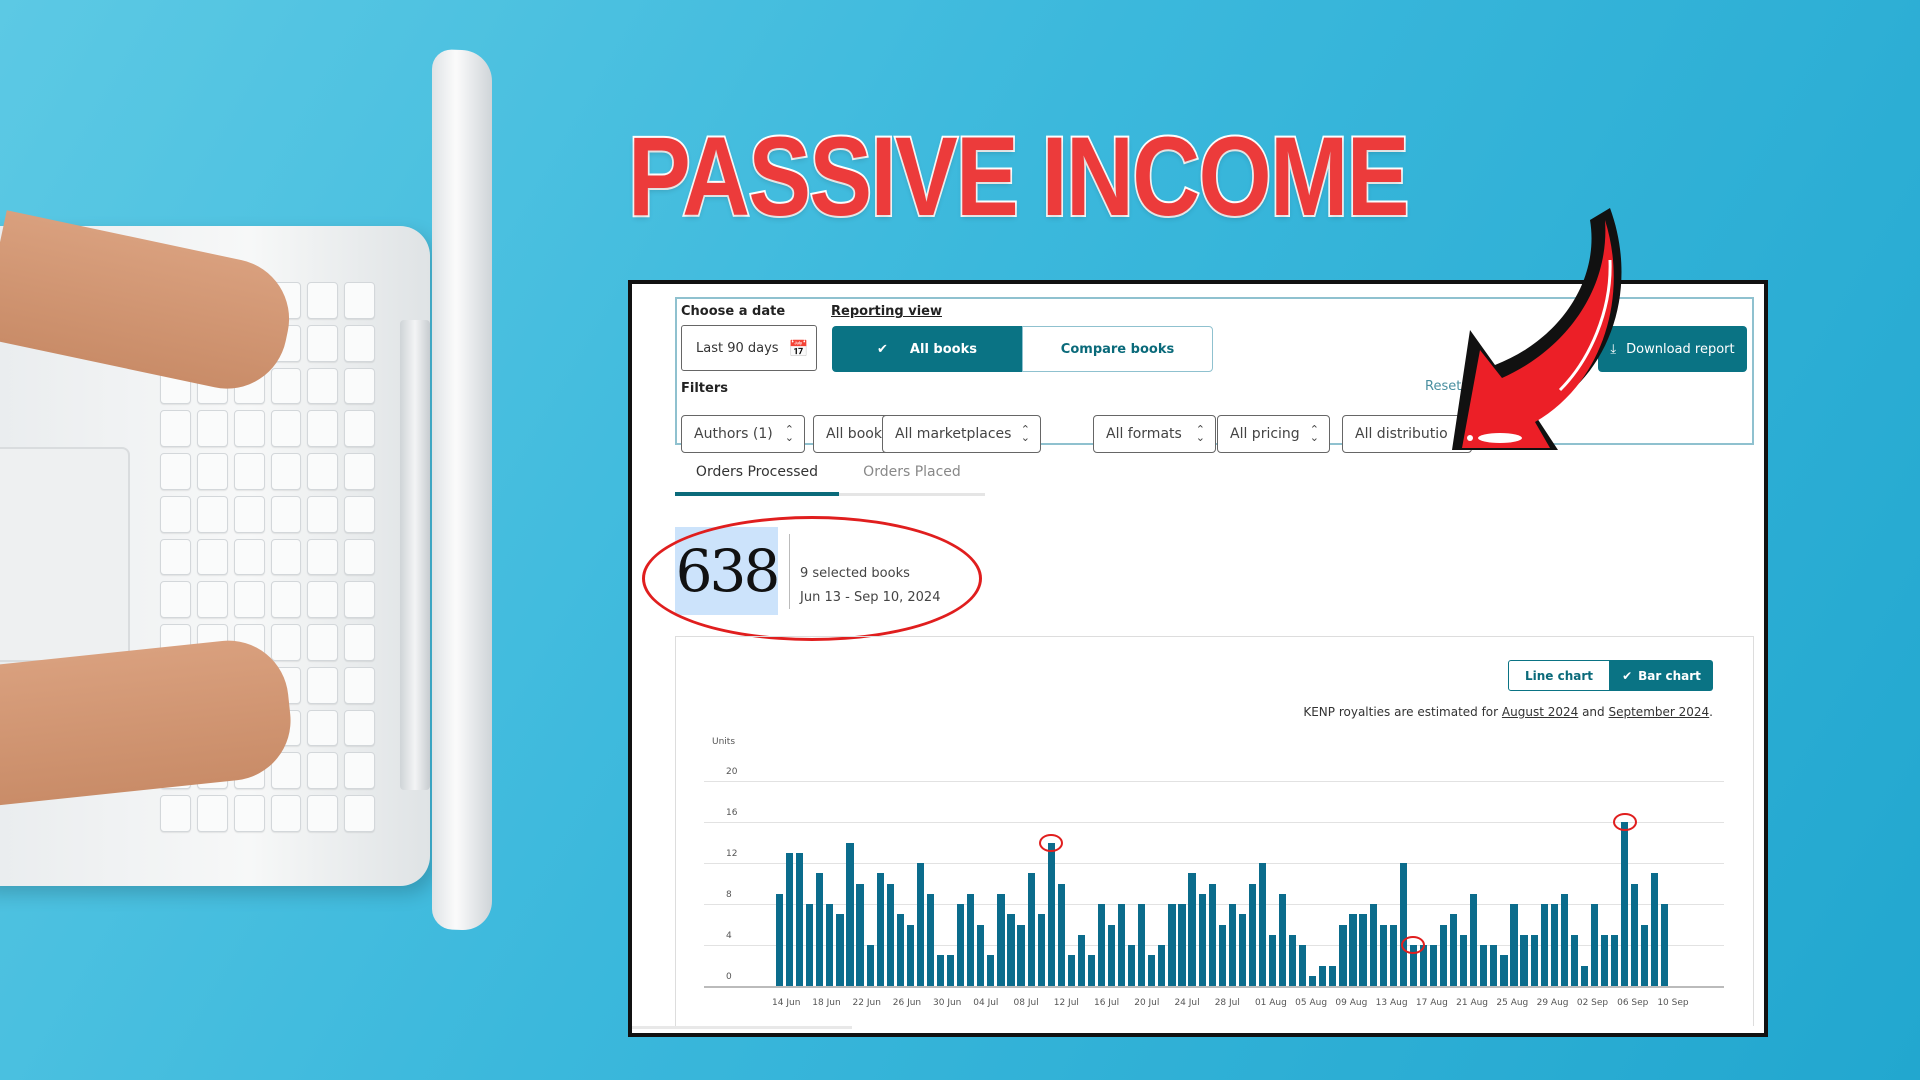 This screenshot has width=1920, height=1080. Describe the element at coordinates (927, 349) in the screenshot. I see `all-books-button: ✔ All books` at that location.